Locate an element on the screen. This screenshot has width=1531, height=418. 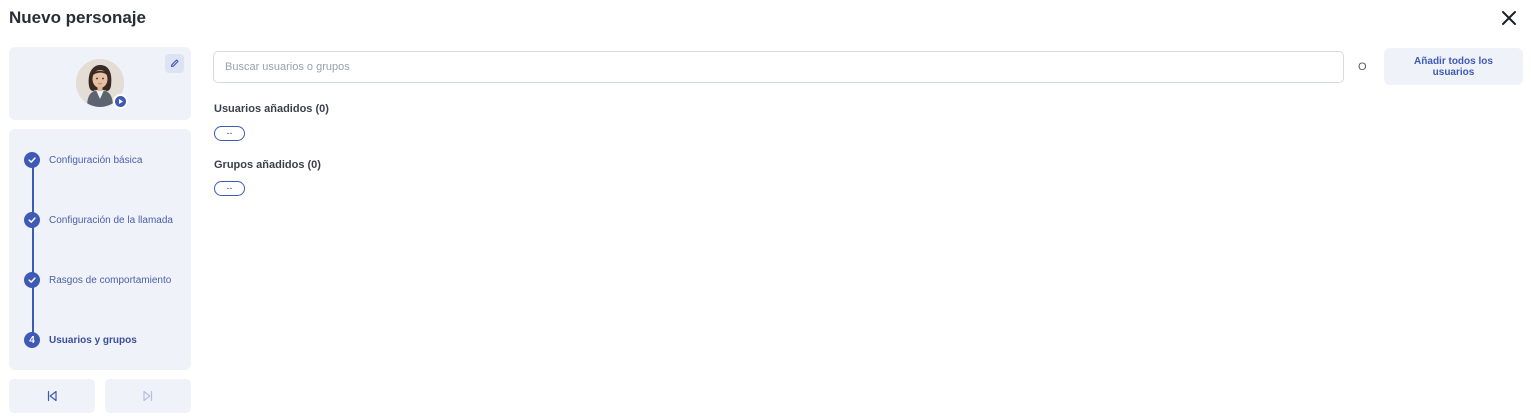
skip-previous-icon is located at coordinates (52, 396).